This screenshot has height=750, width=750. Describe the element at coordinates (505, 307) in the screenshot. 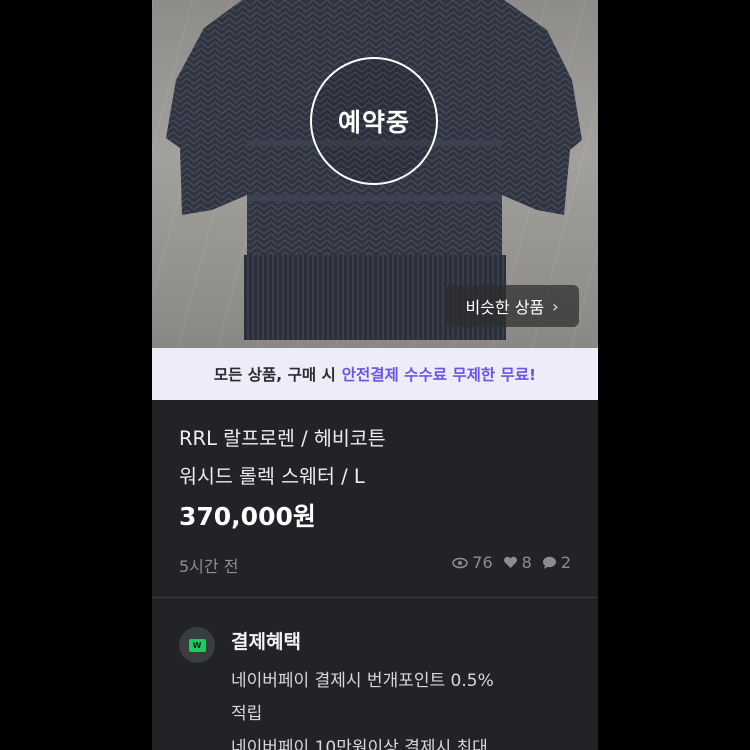

I see `similar-products-label: 비슷한 상품` at that location.